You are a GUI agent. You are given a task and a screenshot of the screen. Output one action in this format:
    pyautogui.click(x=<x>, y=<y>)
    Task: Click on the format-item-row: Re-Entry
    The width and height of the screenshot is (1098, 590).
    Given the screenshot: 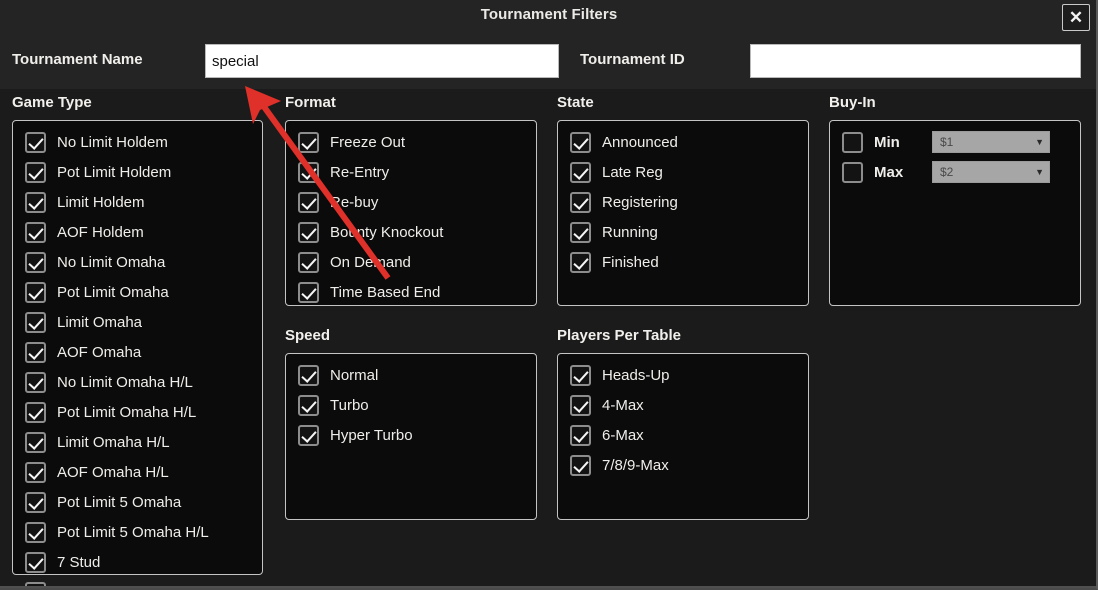 What is the action you would take?
    pyautogui.click(x=411, y=172)
    